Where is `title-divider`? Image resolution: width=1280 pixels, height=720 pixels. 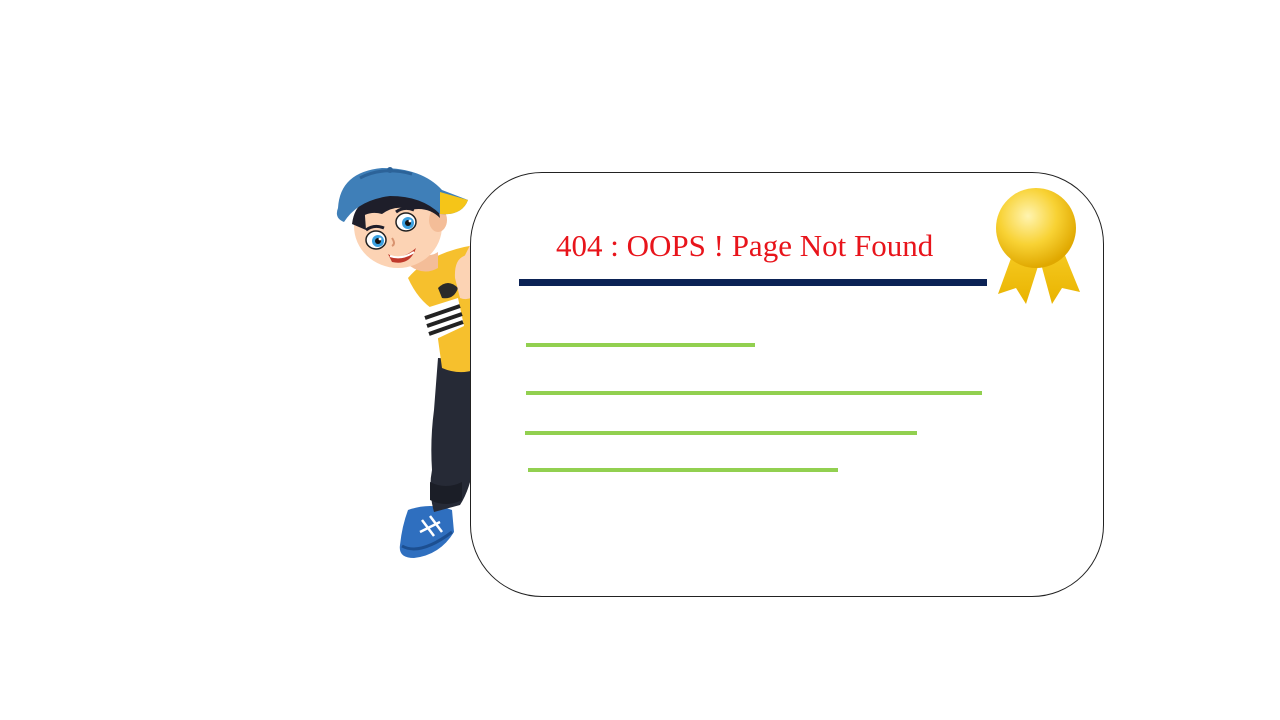 title-divider is located at coordinates (753, 282).